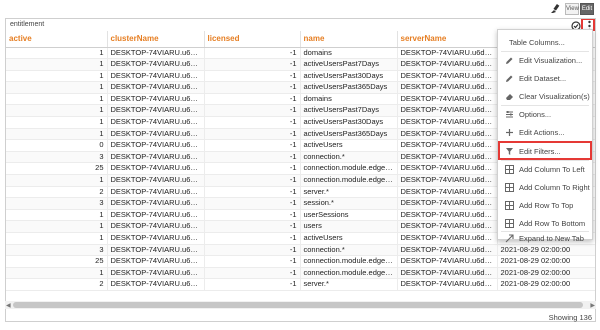 This screenshot has height=330, width=600. What do you see at coordinates (592, 305) in the screenshot?
I see `scroll-right-icon: ▶` at bounding box center [592, 305].